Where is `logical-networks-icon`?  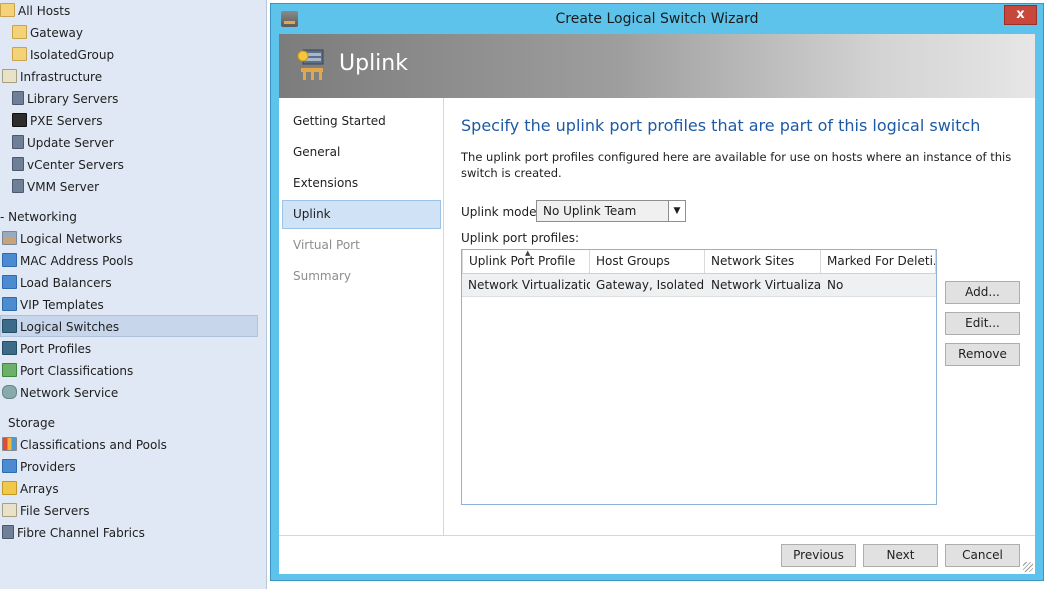
logical-networks-icon is located at coordinates (9, 238).